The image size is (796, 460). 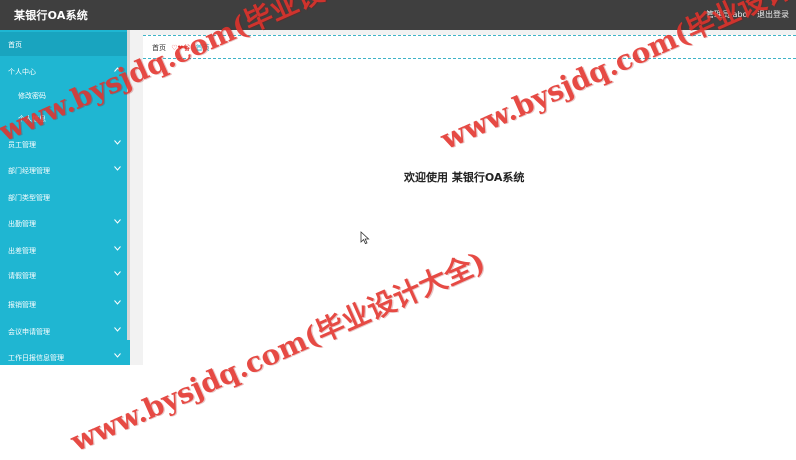 I want to click on sidebar-item-label: 工作日报信息管理, so click(x=36, y=358).